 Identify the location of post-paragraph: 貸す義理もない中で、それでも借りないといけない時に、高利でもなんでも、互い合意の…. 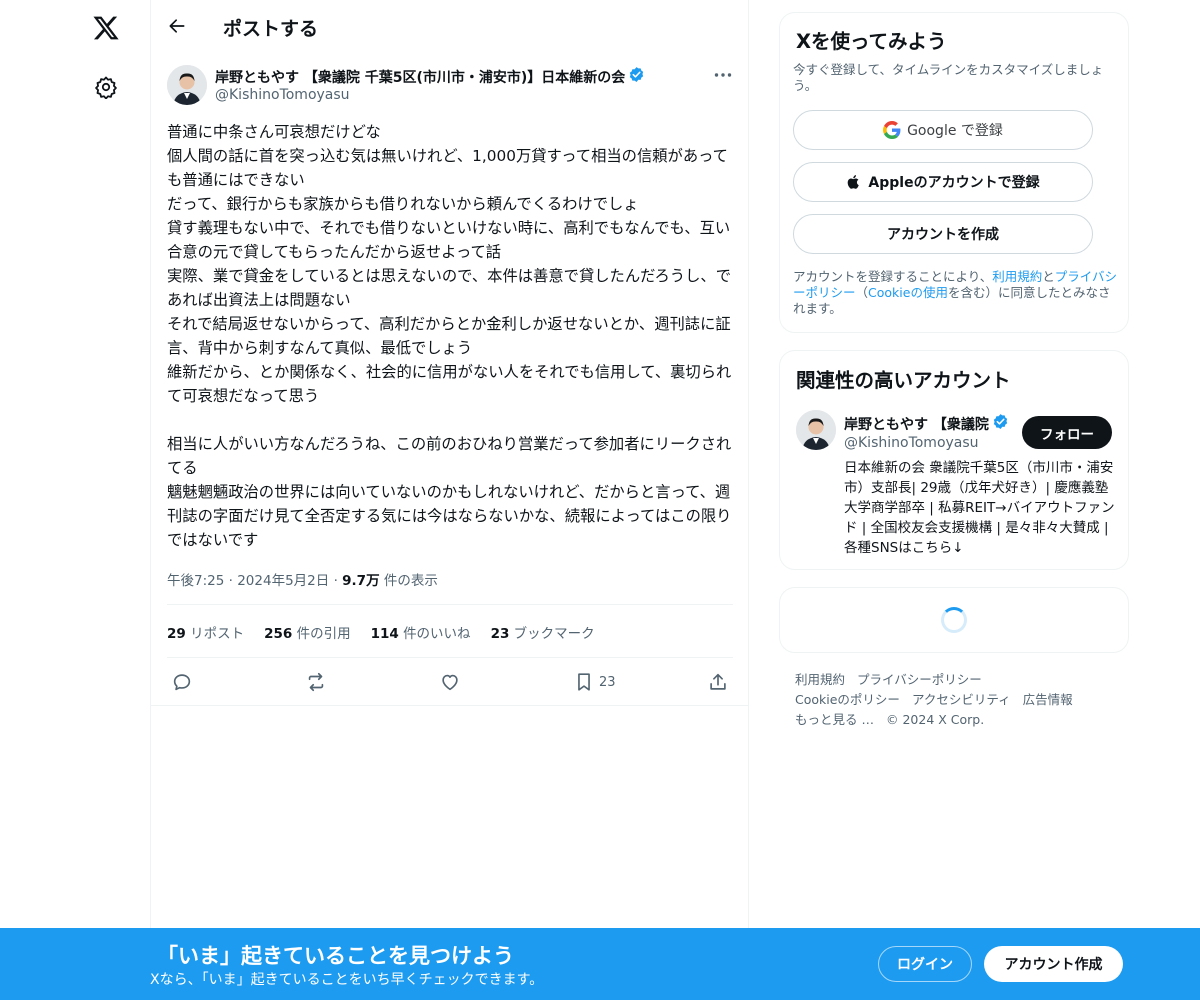
(449, 240).